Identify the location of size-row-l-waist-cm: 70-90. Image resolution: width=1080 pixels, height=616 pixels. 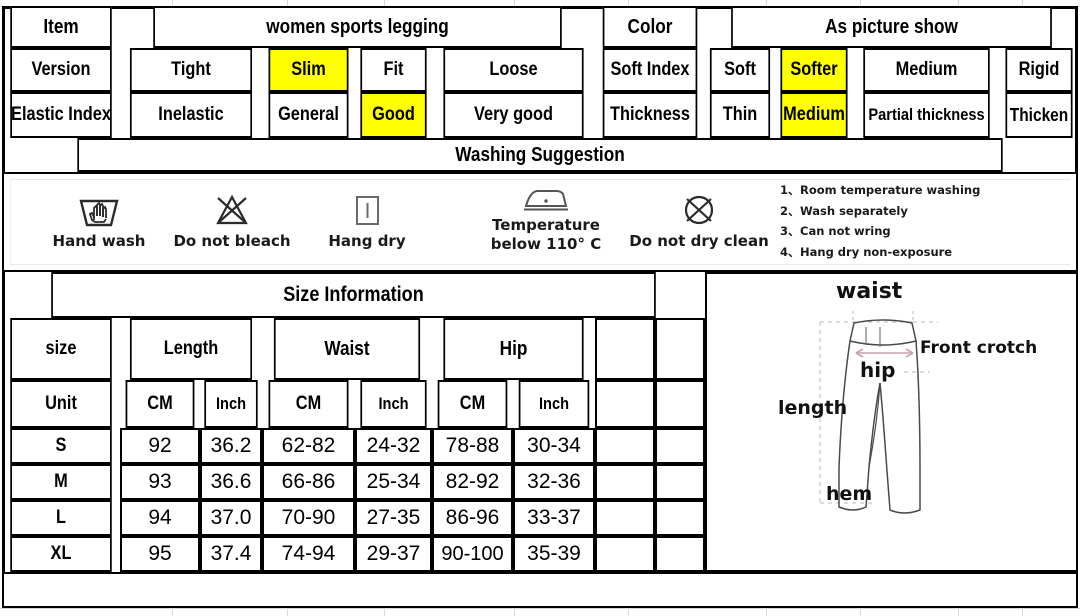
(308, 518).